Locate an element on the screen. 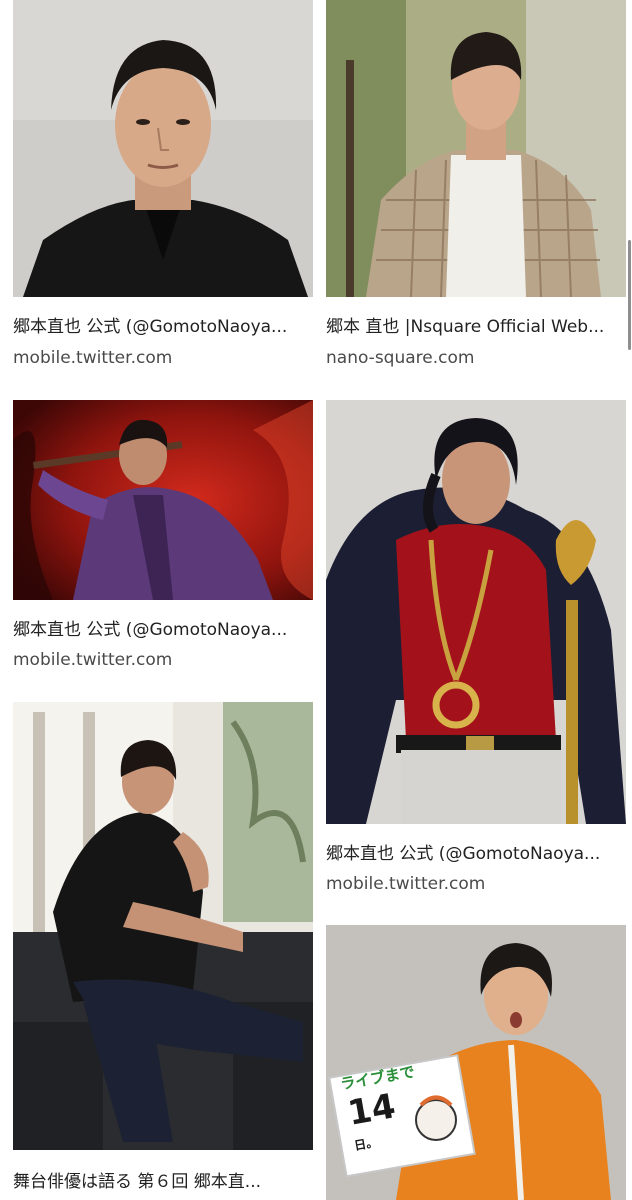  sign-number: 14 is located at coordinates (371, 1110).